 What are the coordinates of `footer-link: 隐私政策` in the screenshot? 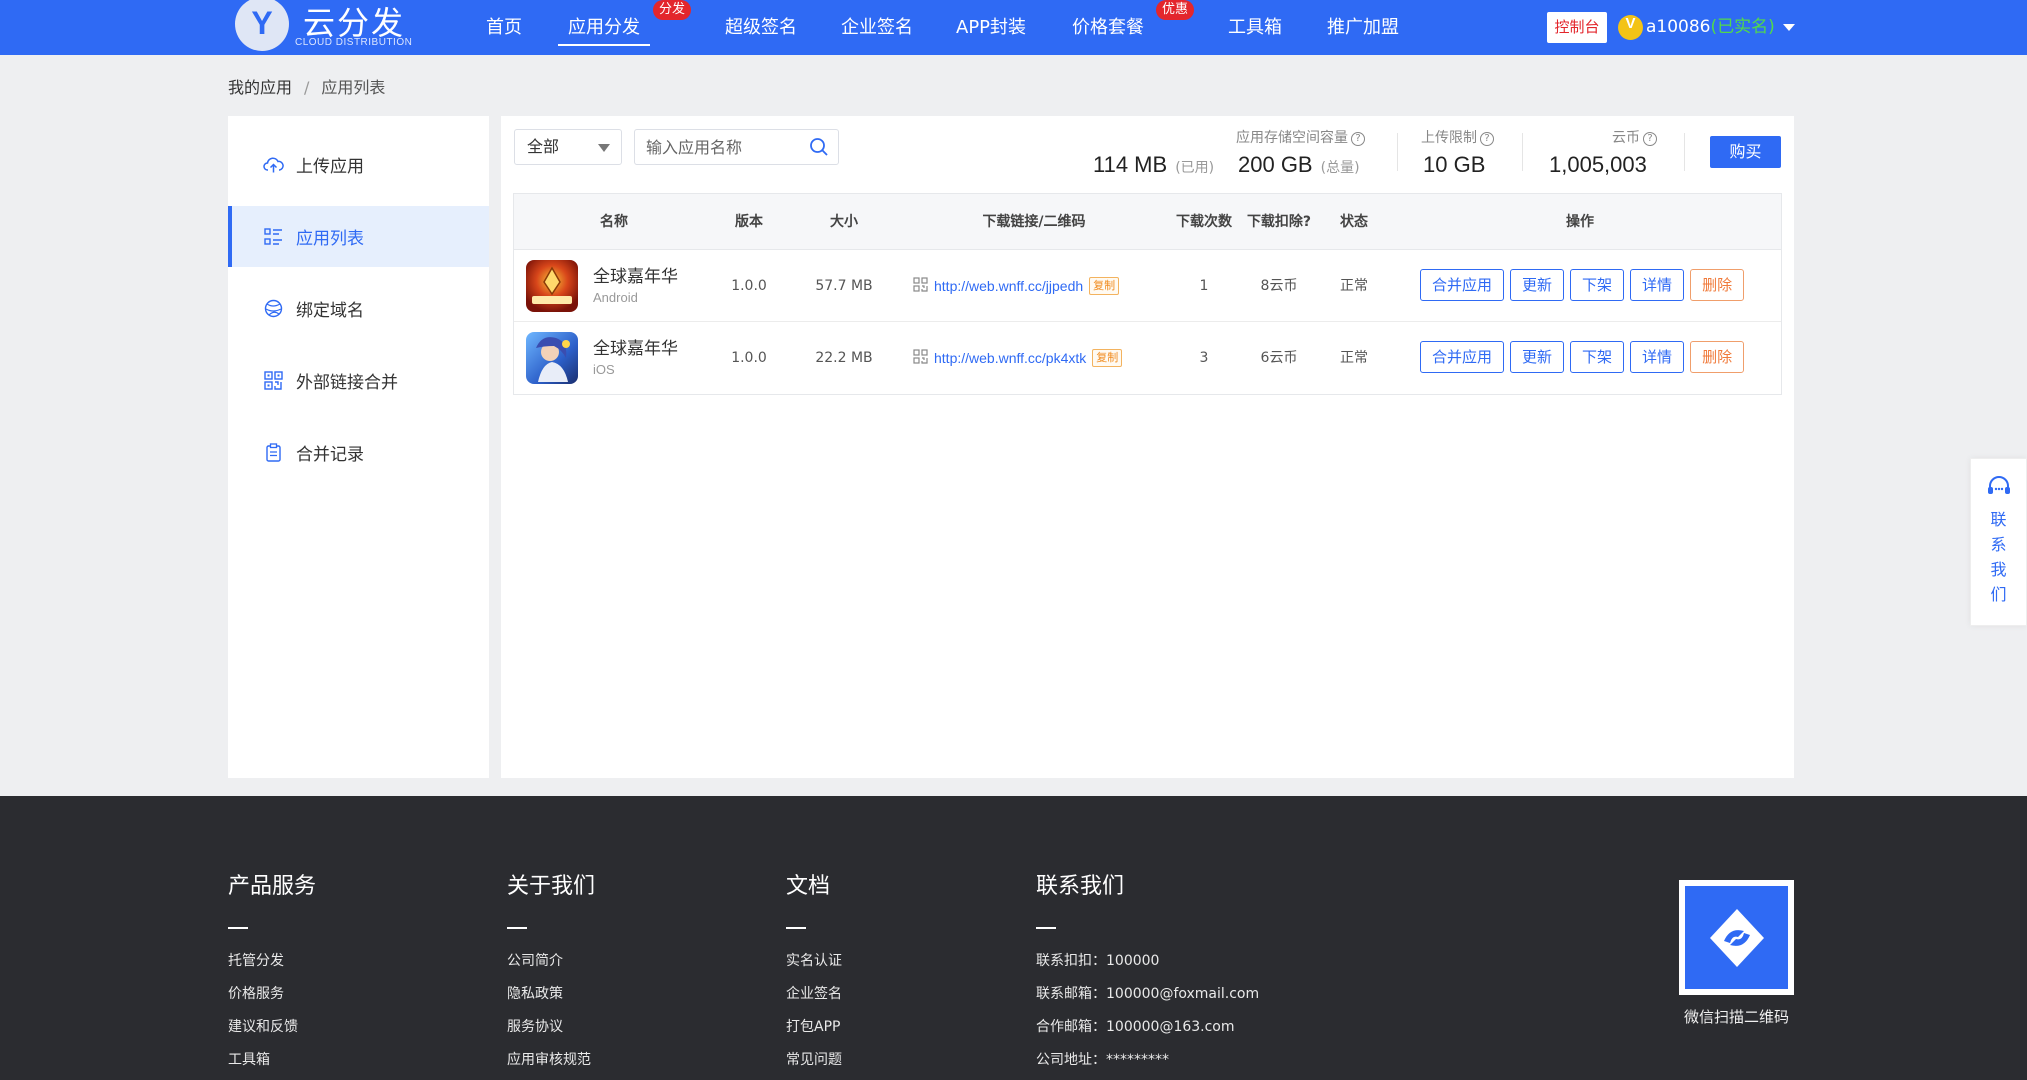 It's located at (551, 994).